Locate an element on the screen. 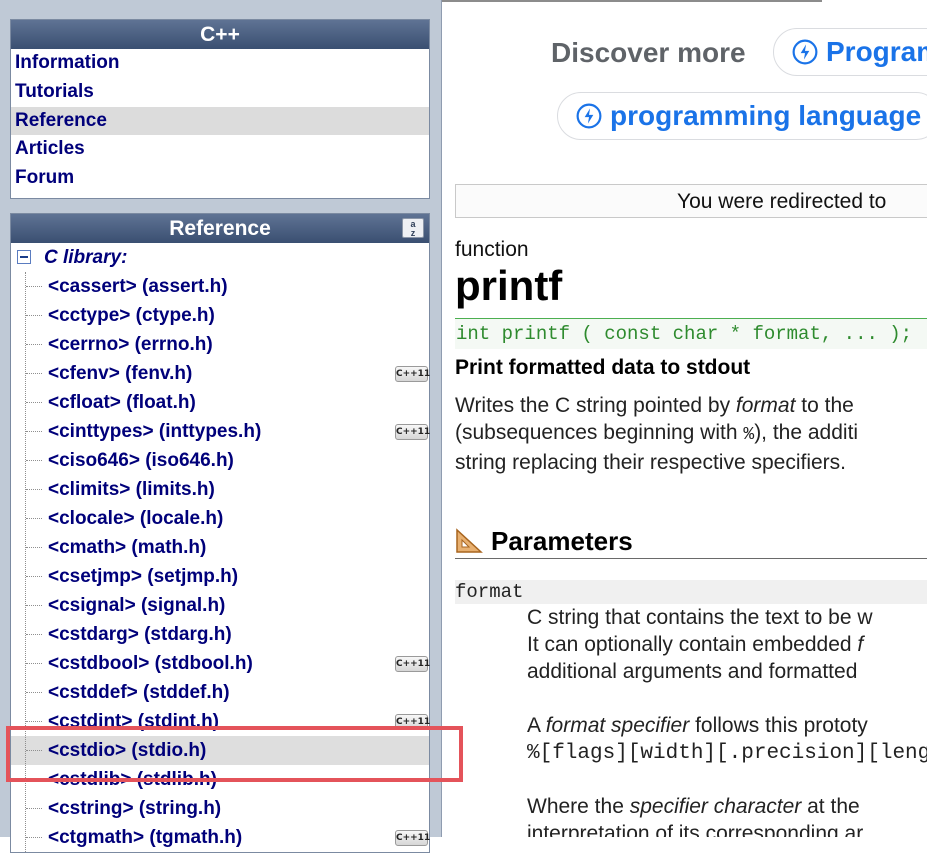 The width and height of the screenshot is (927, 853). italic-term: f is located at coordinates (860, 644).